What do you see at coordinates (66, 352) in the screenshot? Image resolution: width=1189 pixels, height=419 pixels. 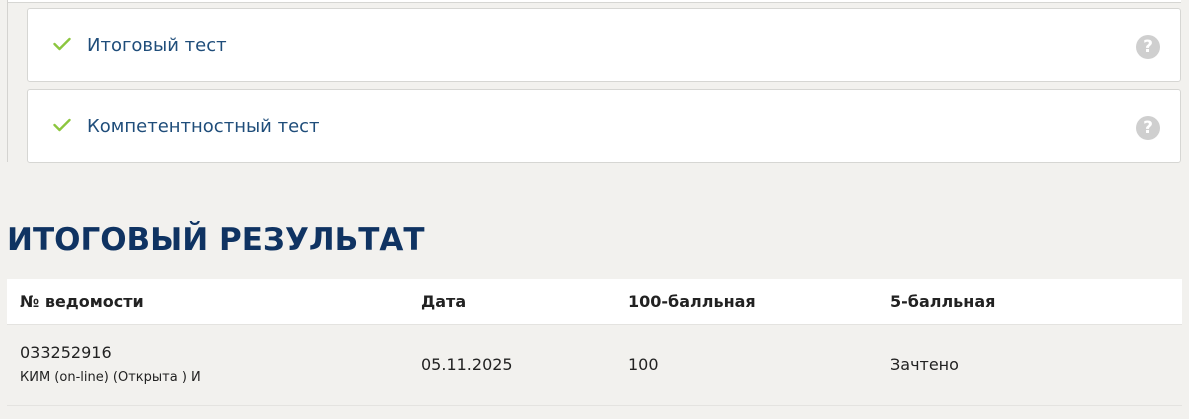 I see `sheet-number: 033252916` at bounding box center [66, 352].